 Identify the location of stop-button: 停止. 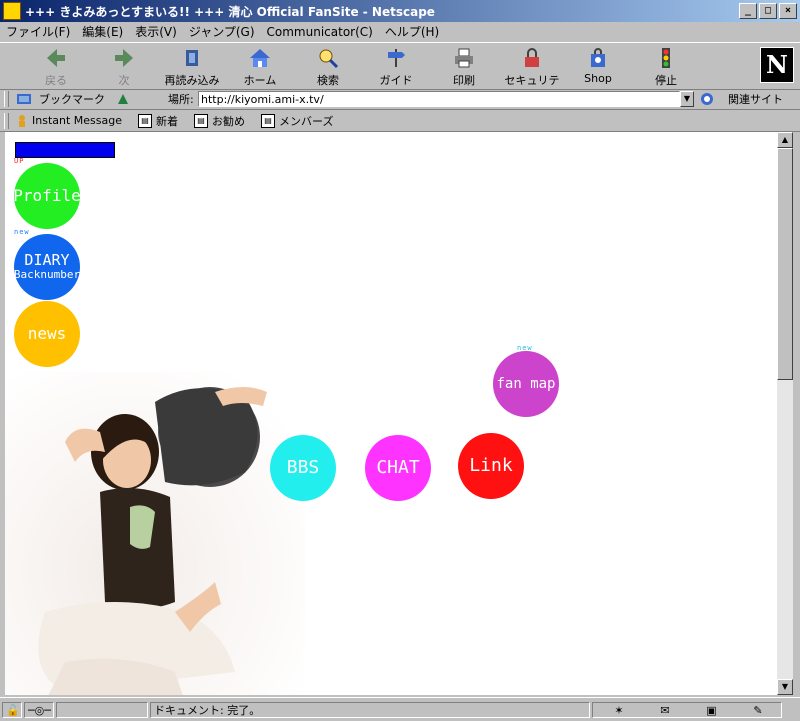
(666, 67).